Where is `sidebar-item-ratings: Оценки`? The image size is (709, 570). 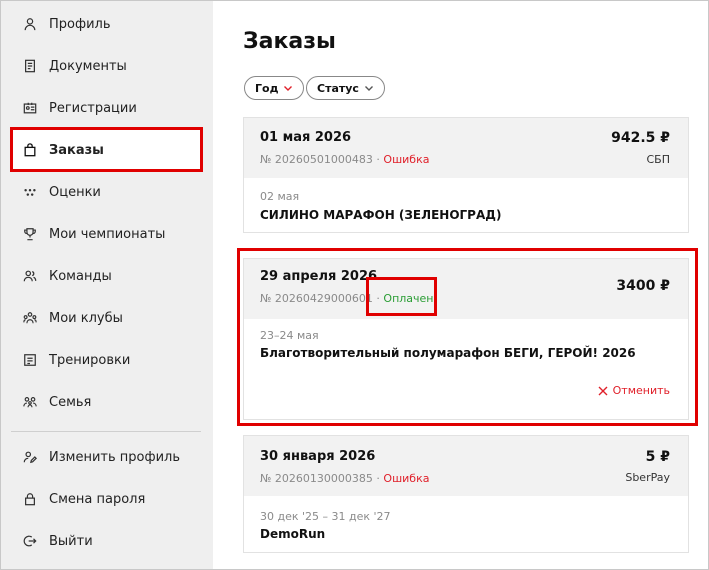 sidebar-item-ratings: Оценки is located at coordinates (107, 192).